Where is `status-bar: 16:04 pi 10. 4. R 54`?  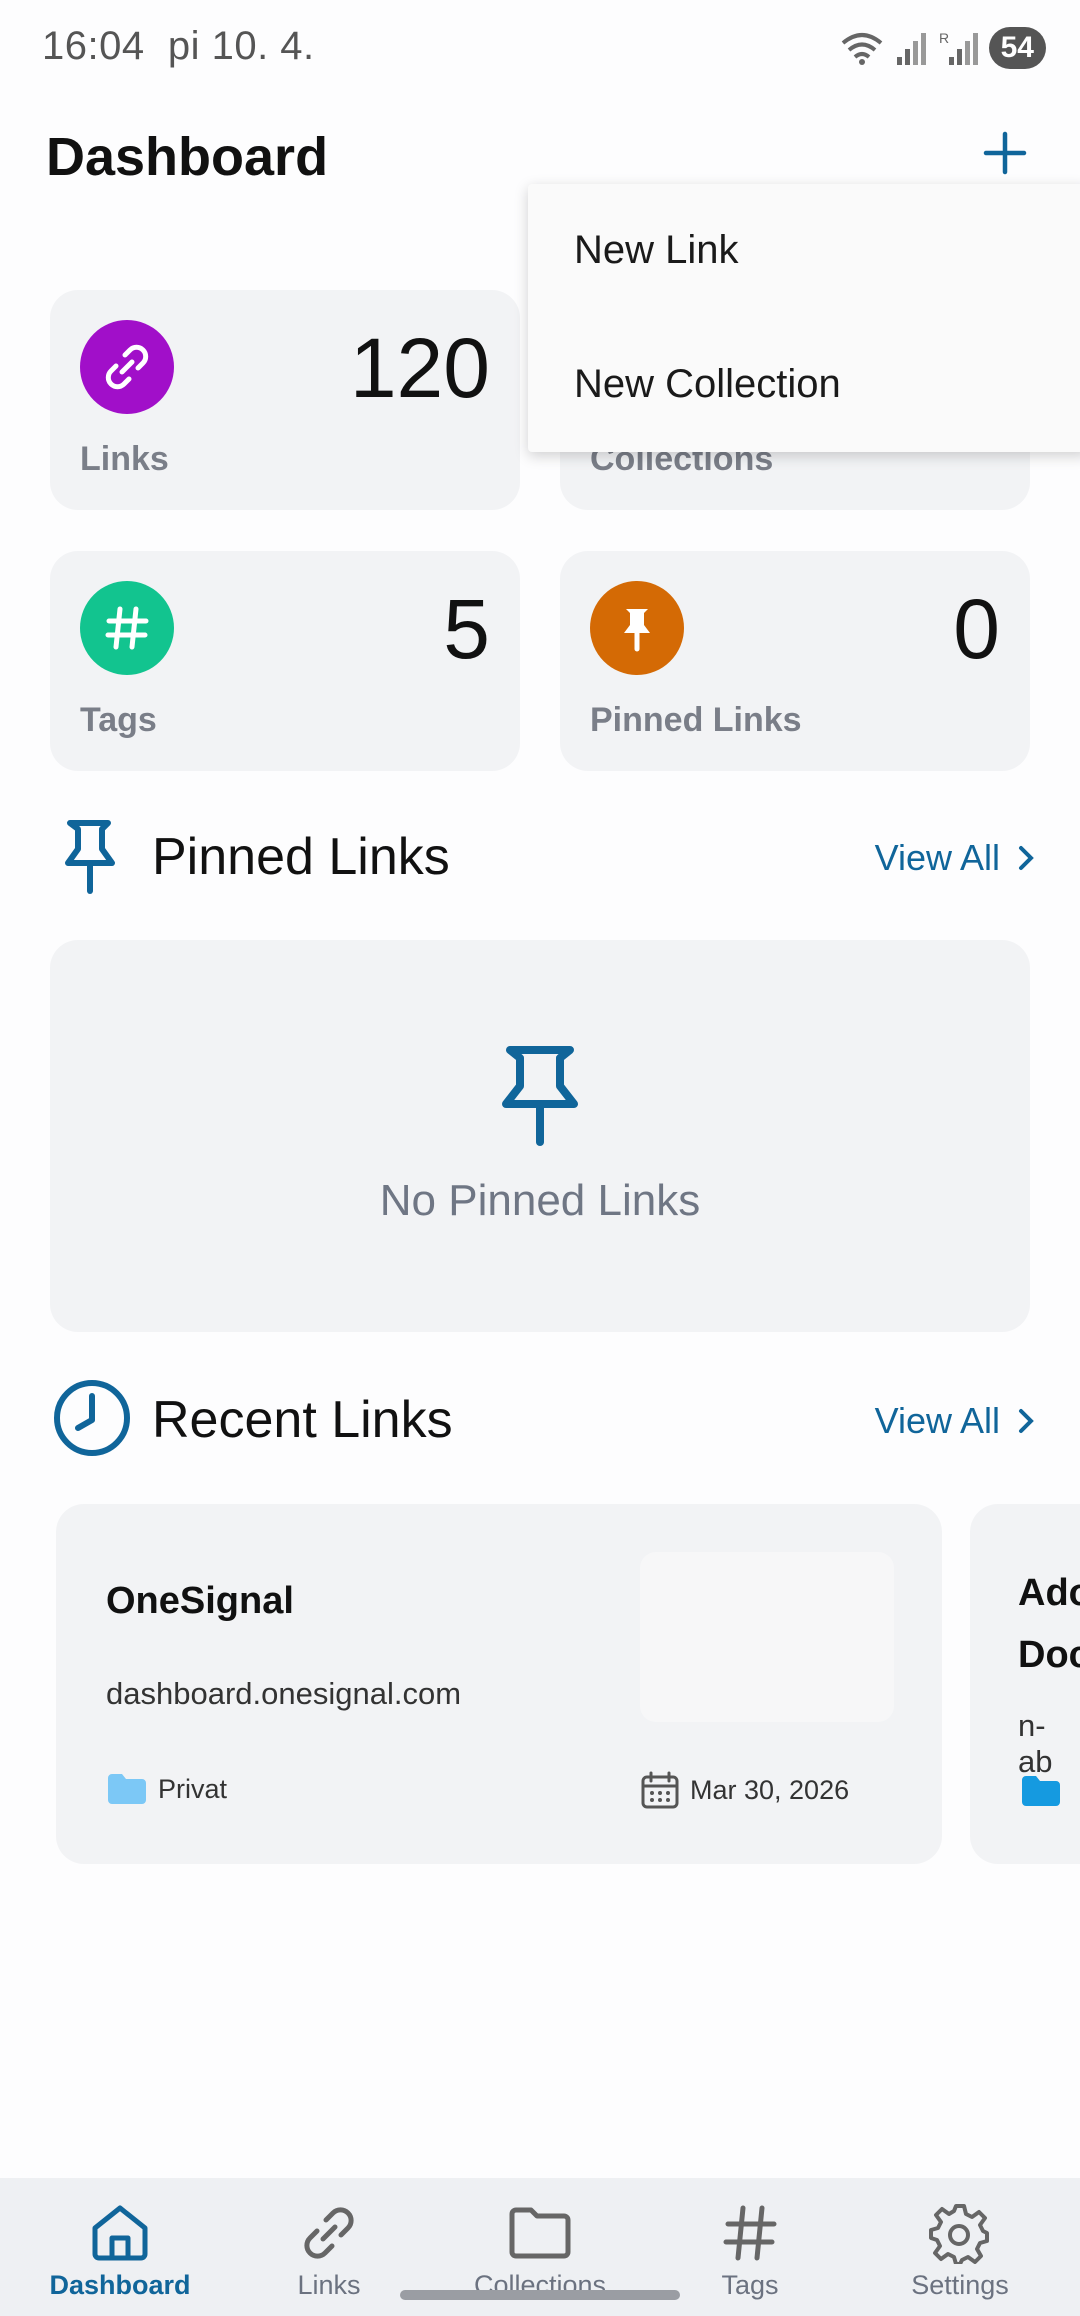 status-bar: 16:04 pi 10. 4. R 54 is located at coordinates (540, 50).